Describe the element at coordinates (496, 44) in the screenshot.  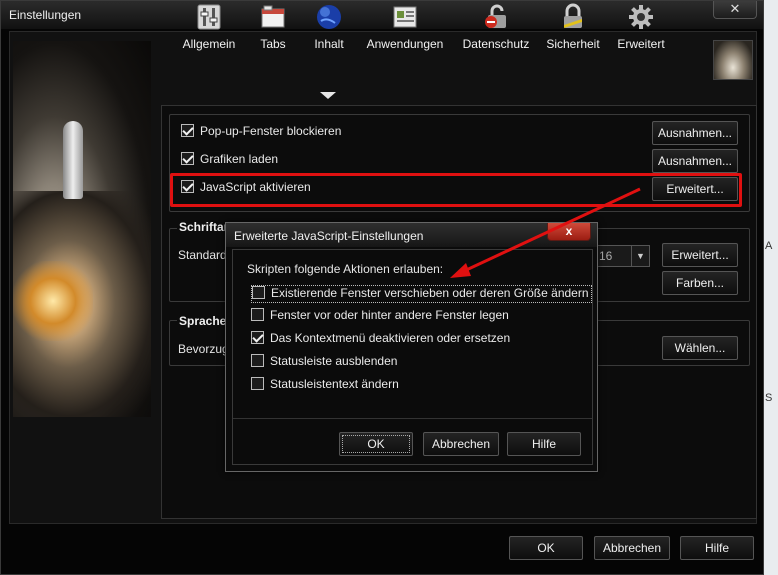
I see `tab-label: Datenschutz` at that location.